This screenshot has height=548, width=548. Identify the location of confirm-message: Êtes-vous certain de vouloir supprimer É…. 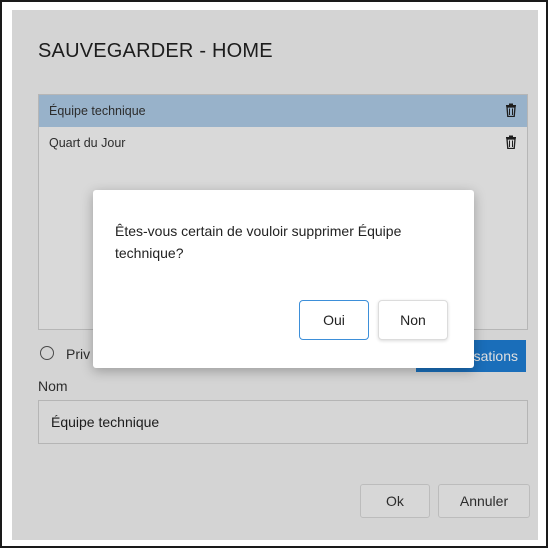
(285, 242).